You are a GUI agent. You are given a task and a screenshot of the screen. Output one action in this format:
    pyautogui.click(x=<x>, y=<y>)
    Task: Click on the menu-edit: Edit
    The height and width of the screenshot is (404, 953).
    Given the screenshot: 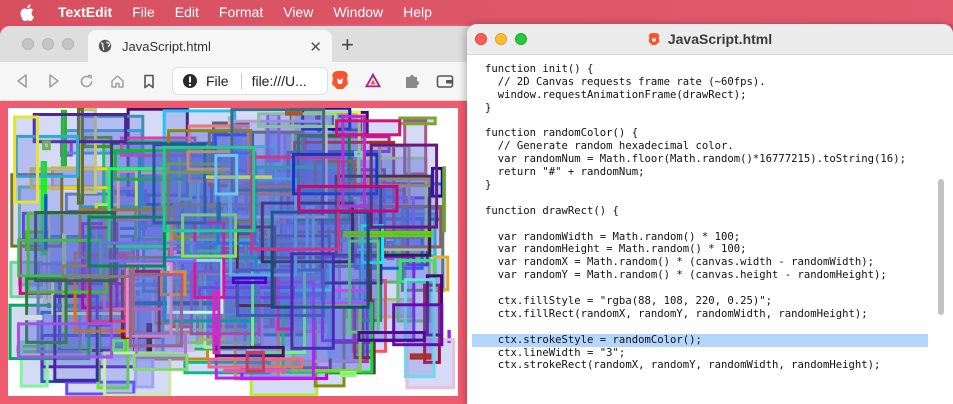 What is the action you would take?
    pyautogui.click(x=187, y=12)
    